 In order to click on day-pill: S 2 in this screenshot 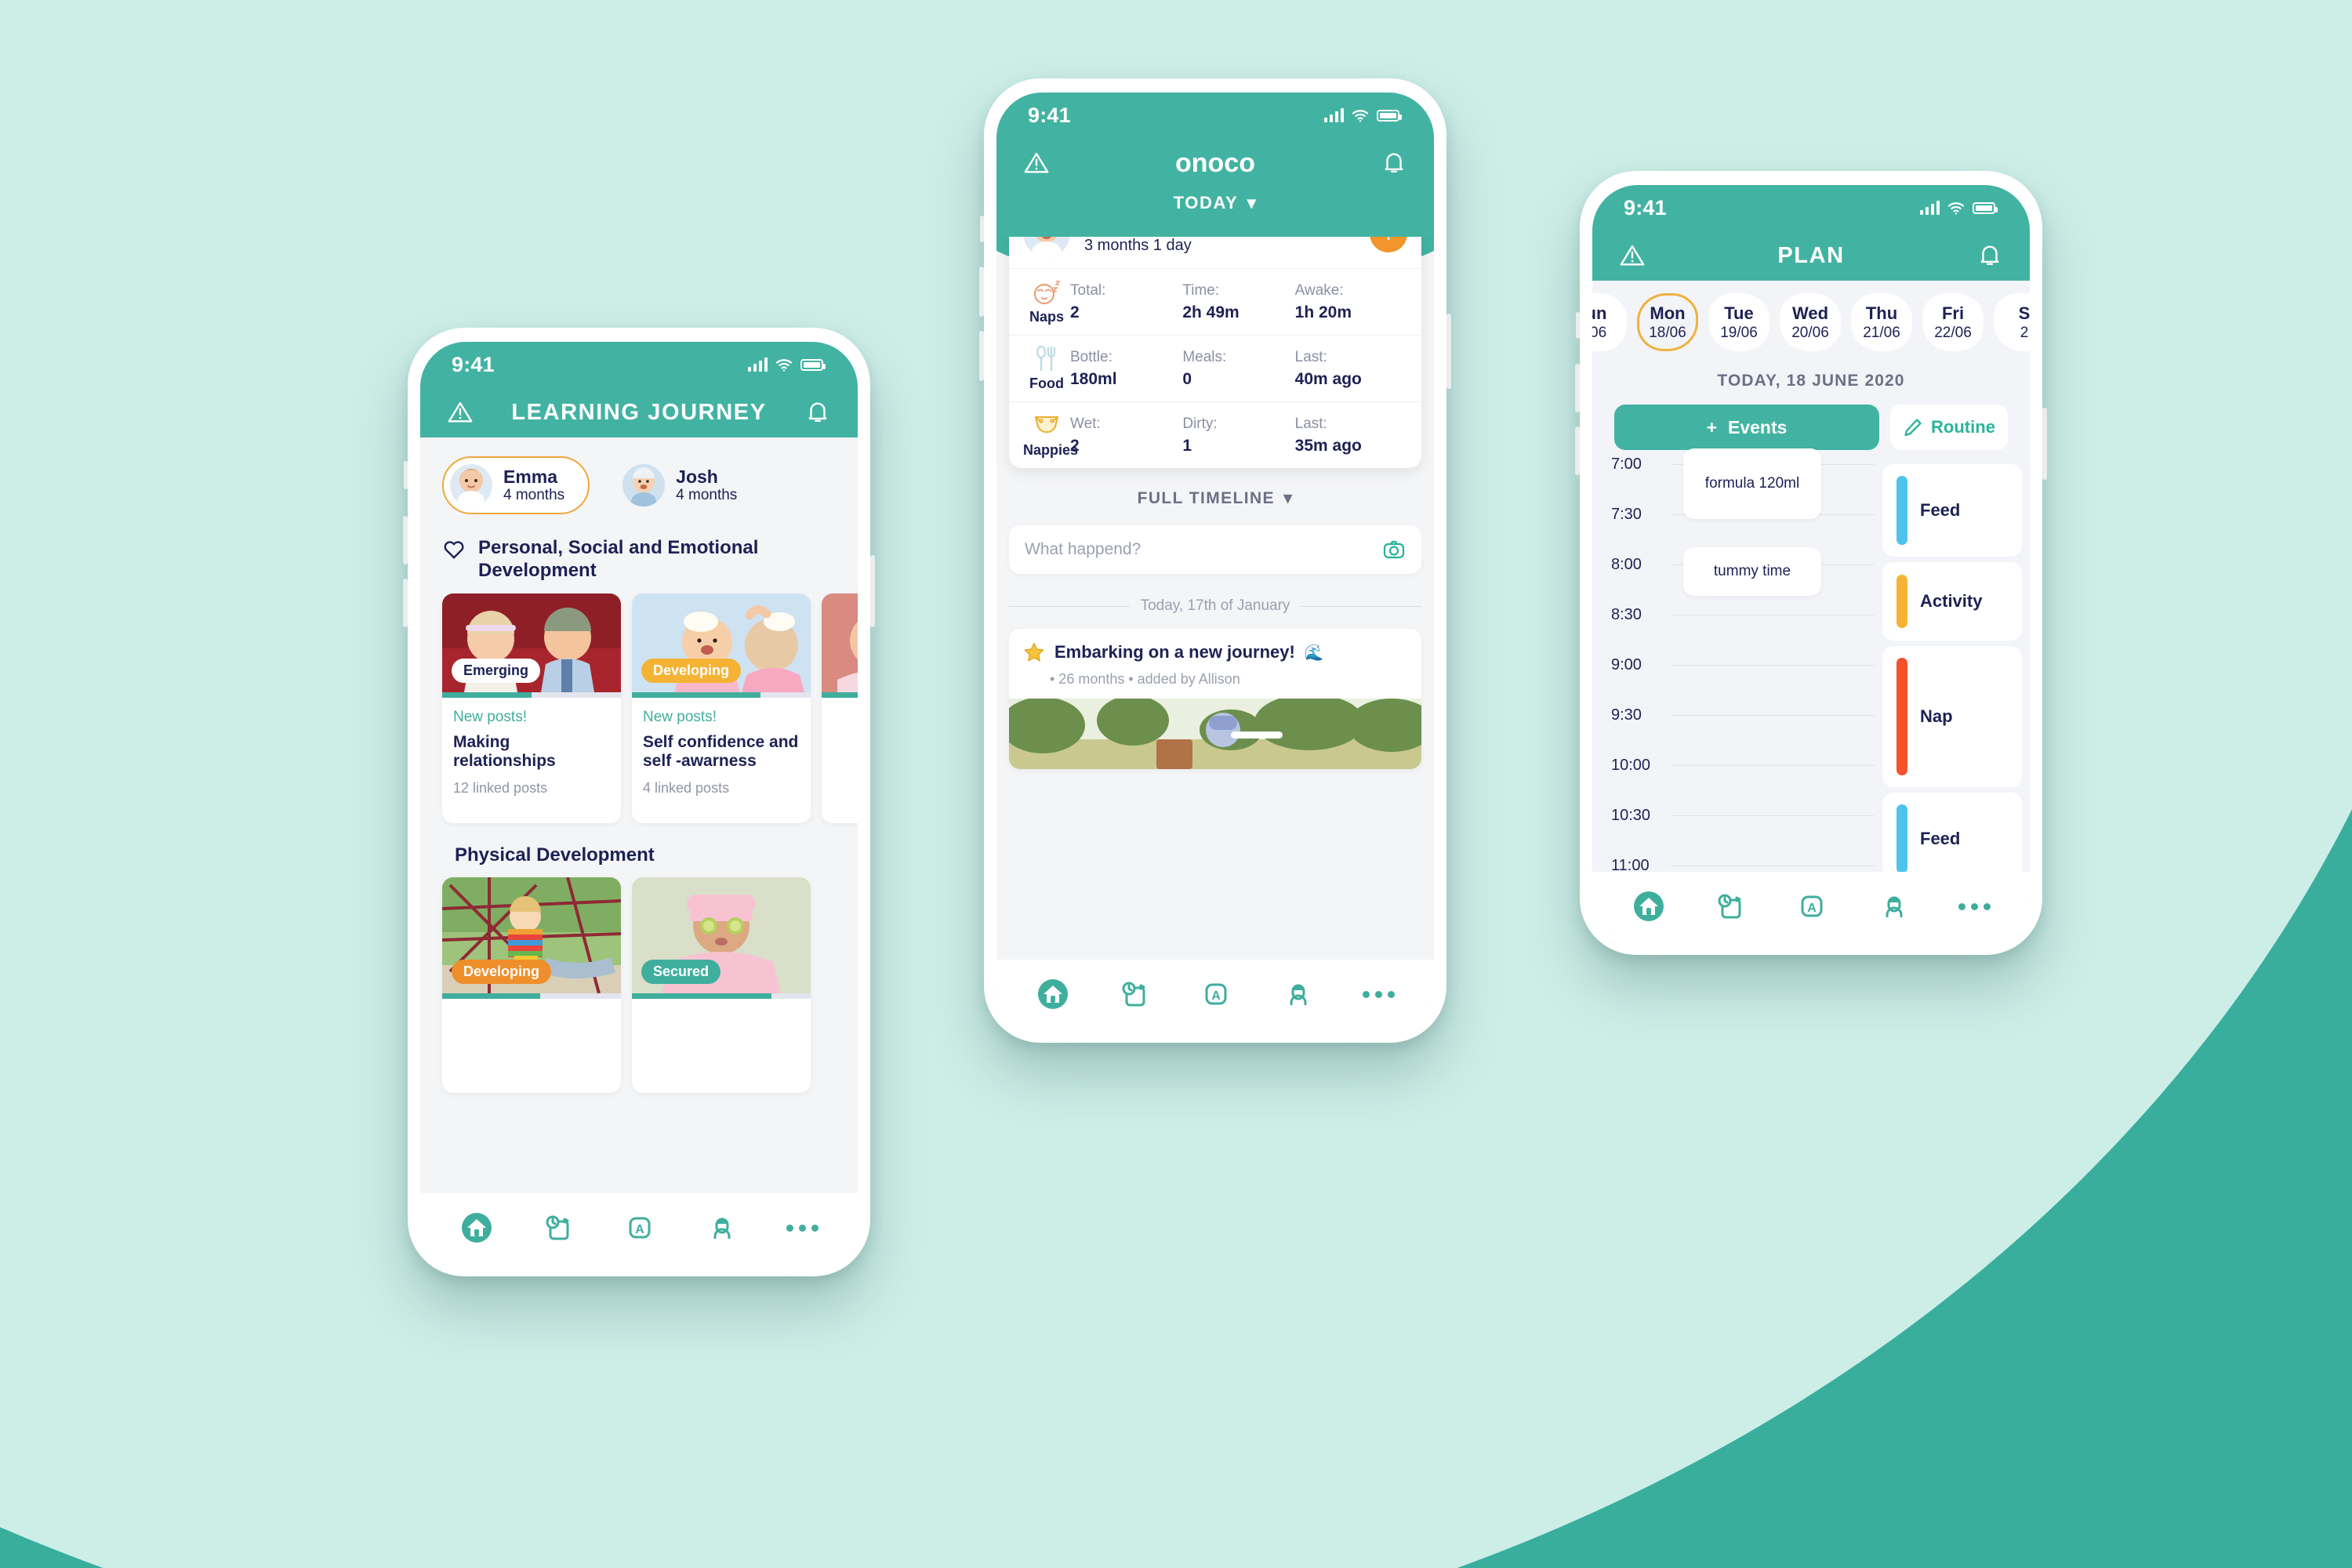, I will do `click(2012, 322)`.